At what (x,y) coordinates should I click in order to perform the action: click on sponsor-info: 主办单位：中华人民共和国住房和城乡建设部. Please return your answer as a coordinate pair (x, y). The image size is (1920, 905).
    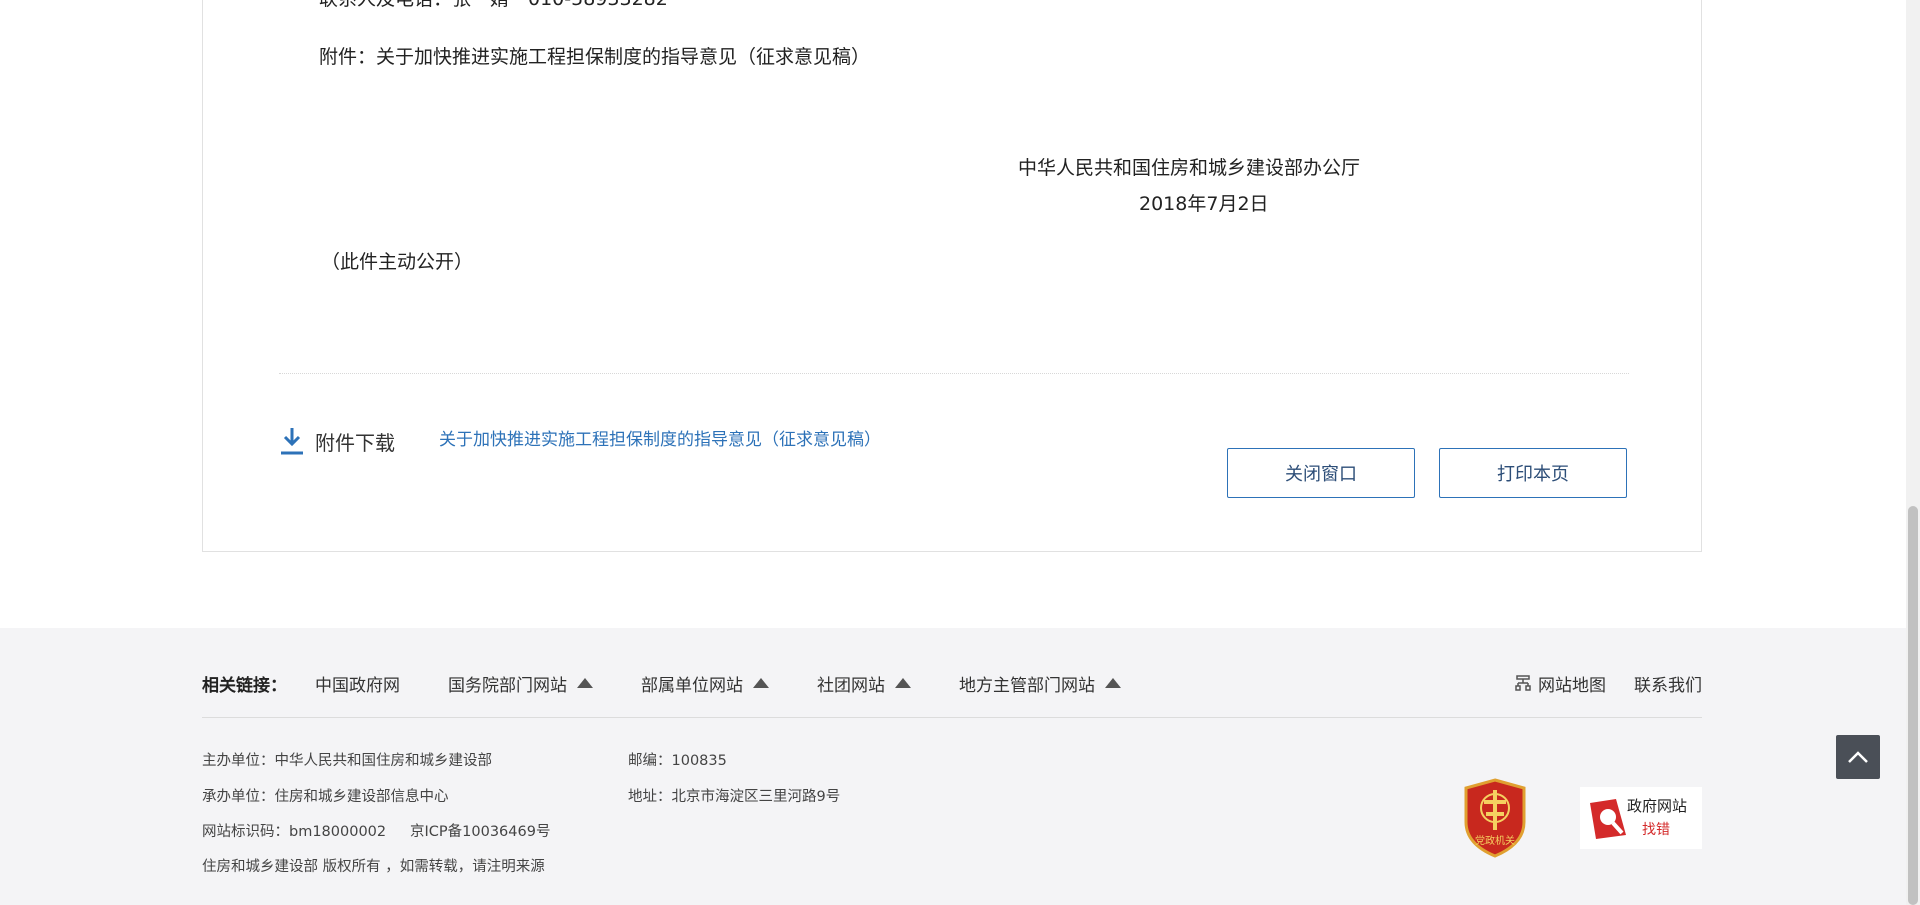
    Looking at the image, I should click on (347, 761).